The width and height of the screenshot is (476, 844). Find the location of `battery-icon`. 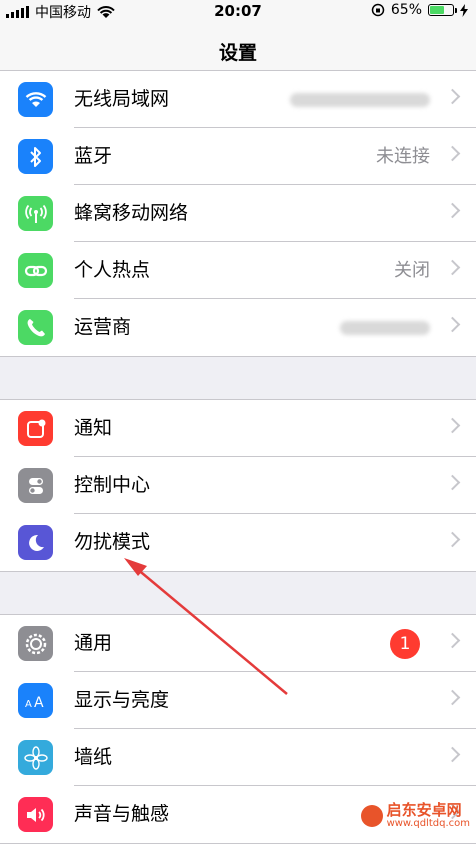

battery-icon is located at coordinates (442, 10).